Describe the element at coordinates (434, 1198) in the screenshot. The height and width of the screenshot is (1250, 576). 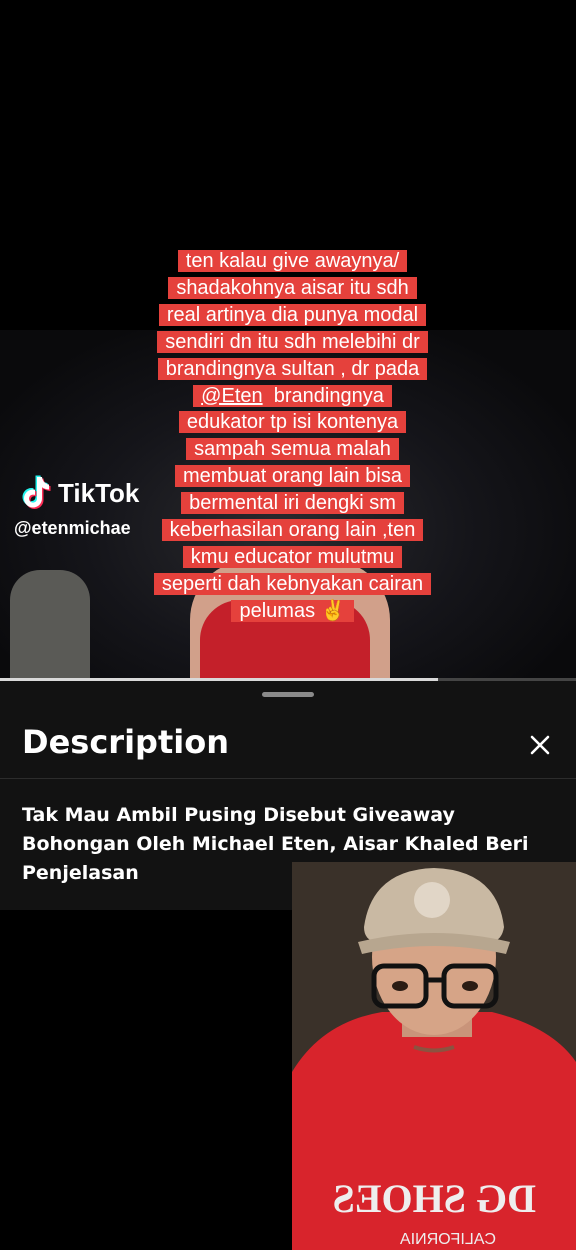
I see `shirt-print: DG SHOES` at that location.